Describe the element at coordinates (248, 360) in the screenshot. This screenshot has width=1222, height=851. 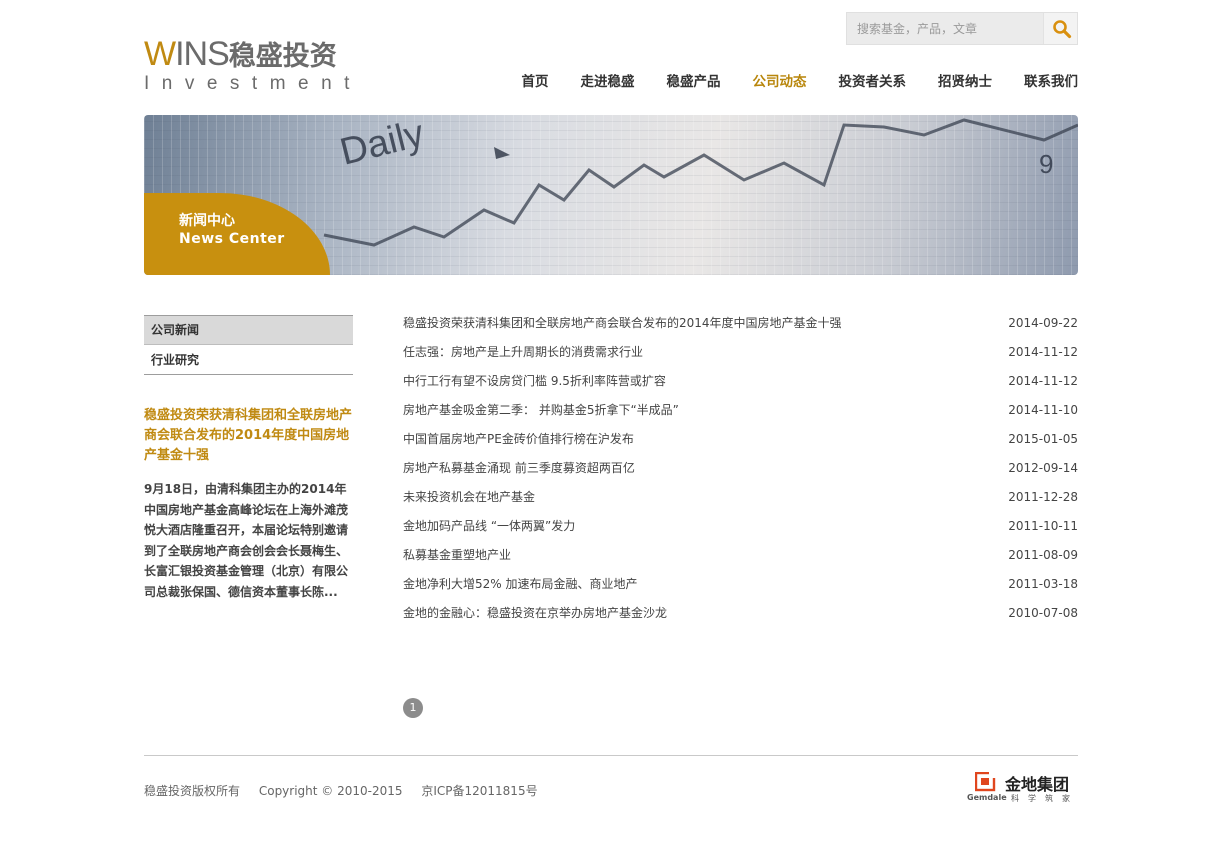
I see `sidebar-item-industry-research: 行业研究` at that location.